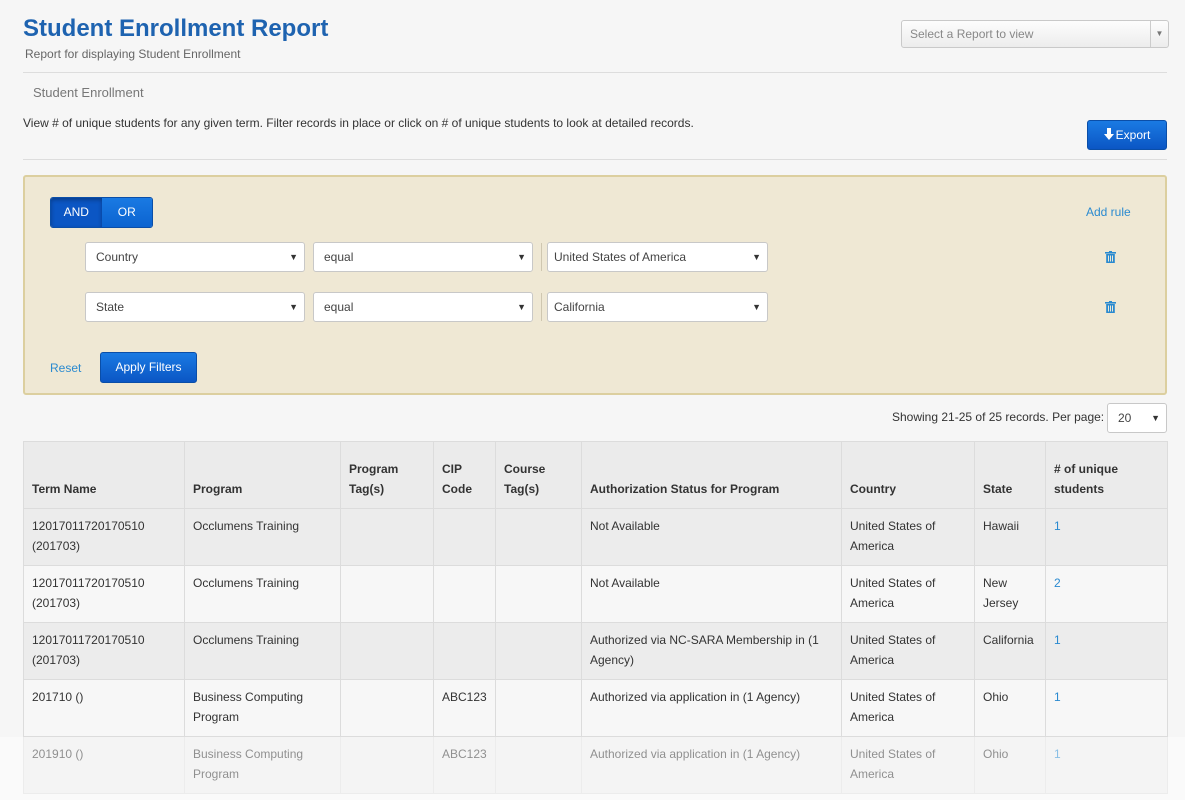 The width and height of the screenshot is (1185, 800). Describe the element at coordinates (1010, 475) in the screenshot. I see `column-header: State` at that location.